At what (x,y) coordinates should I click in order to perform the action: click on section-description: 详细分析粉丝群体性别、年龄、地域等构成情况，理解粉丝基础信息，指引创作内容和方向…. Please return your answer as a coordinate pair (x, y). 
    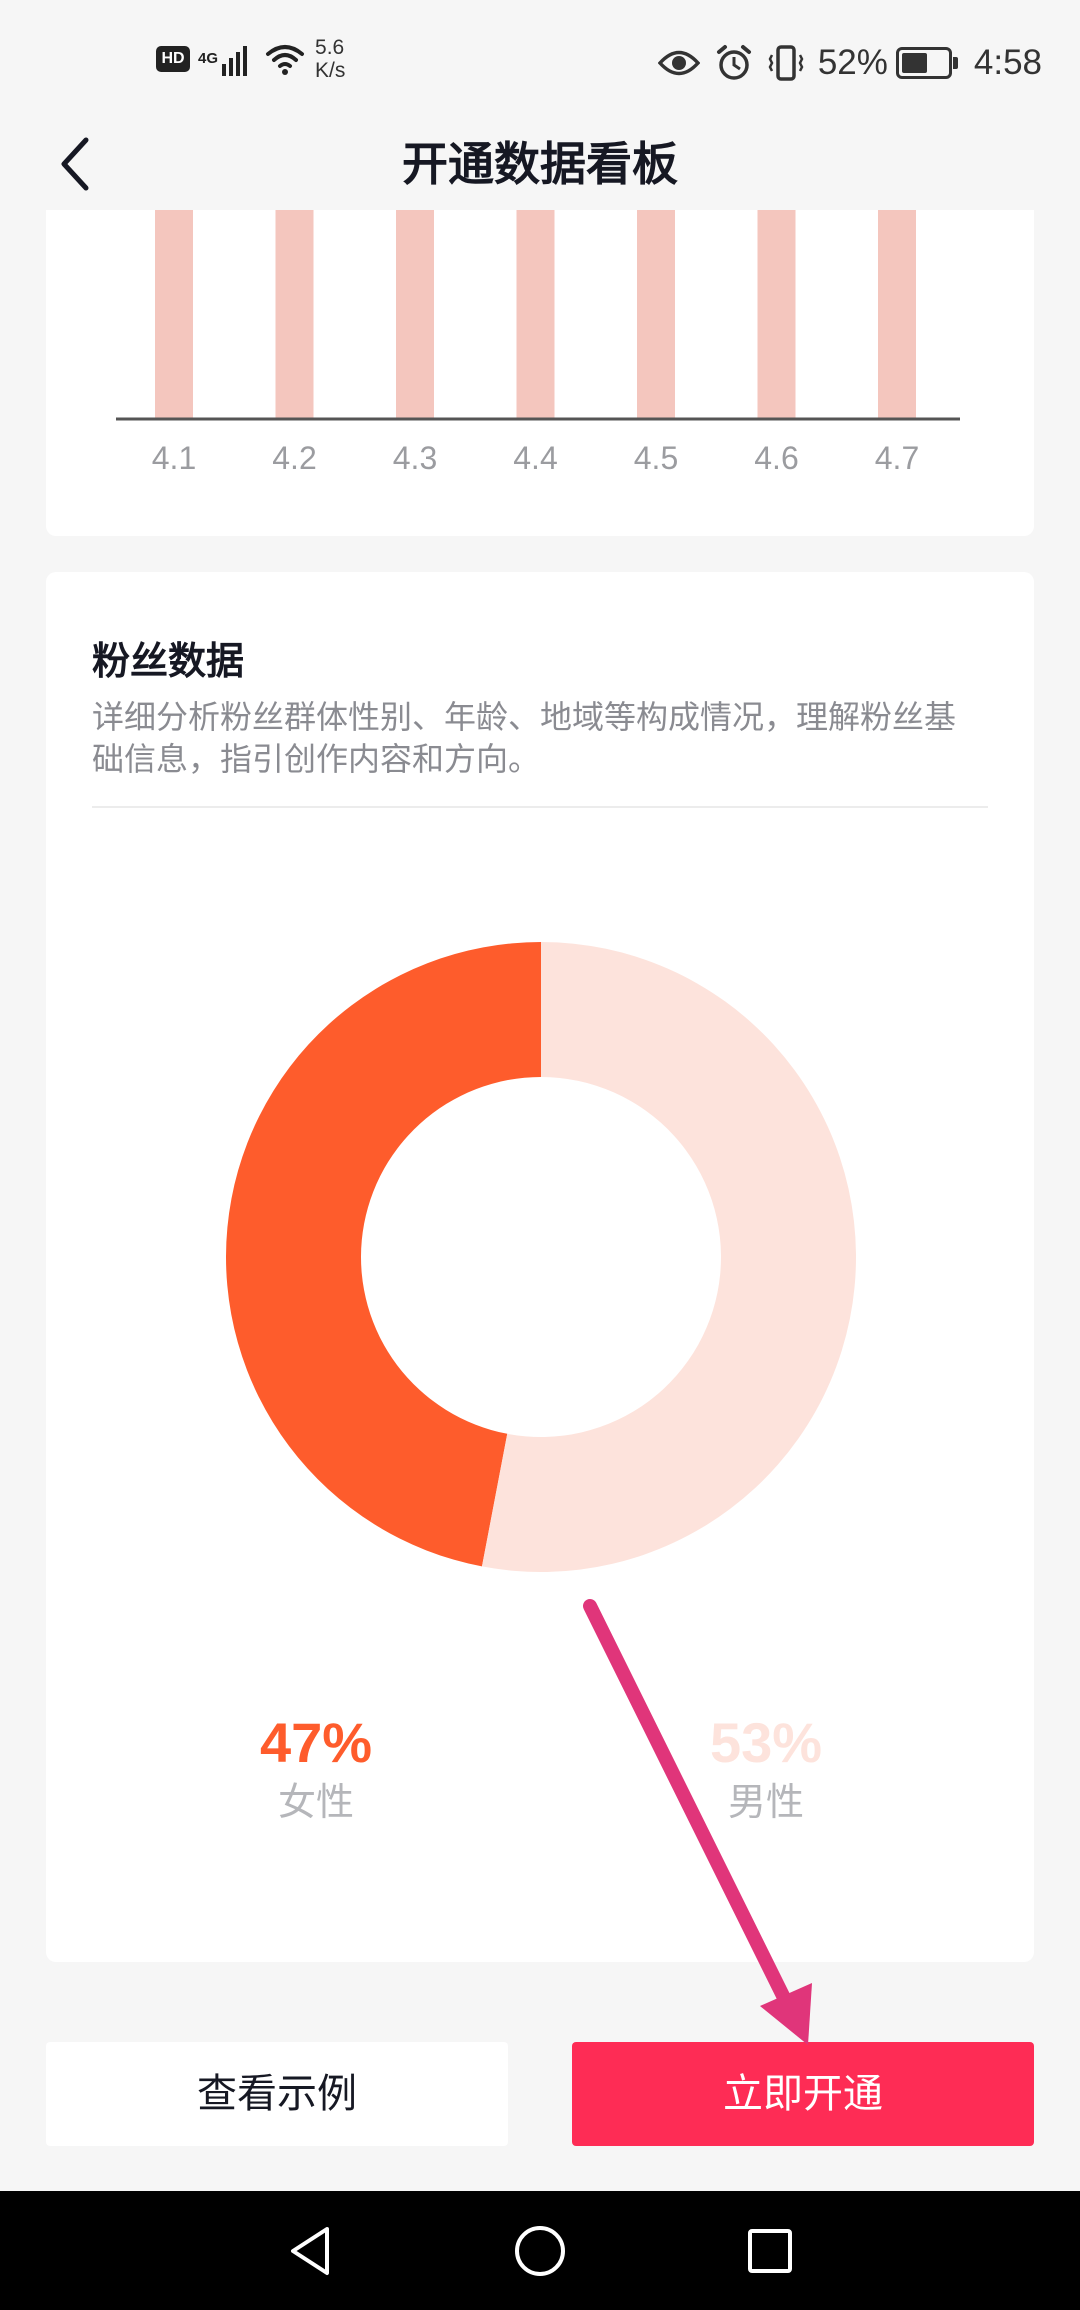
    Looking at the image, I should click on (524, 738).